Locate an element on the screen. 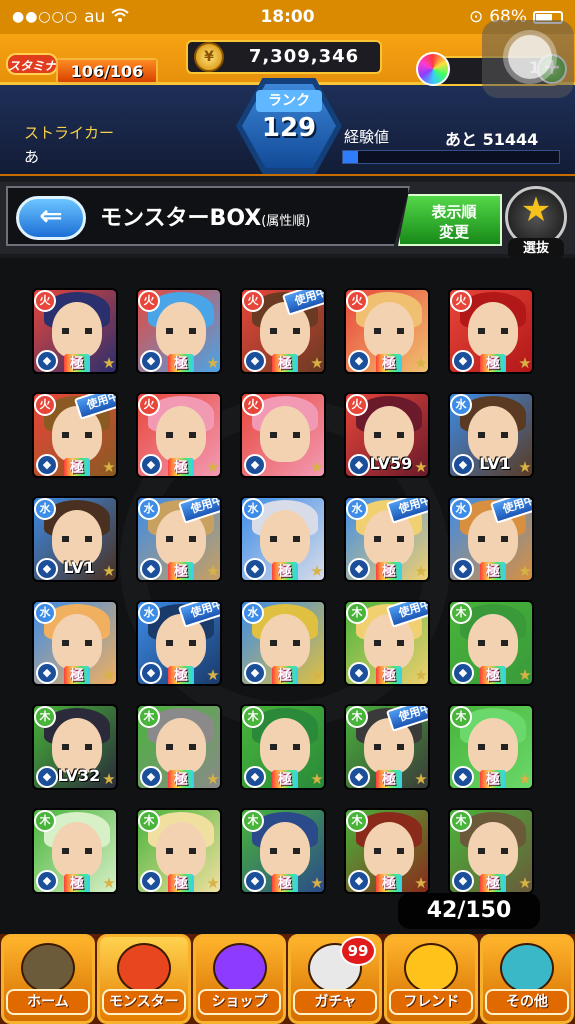 This screenshot has height=1024, width=575. water-element-icon: 水 is located at coordinates (253, 509).